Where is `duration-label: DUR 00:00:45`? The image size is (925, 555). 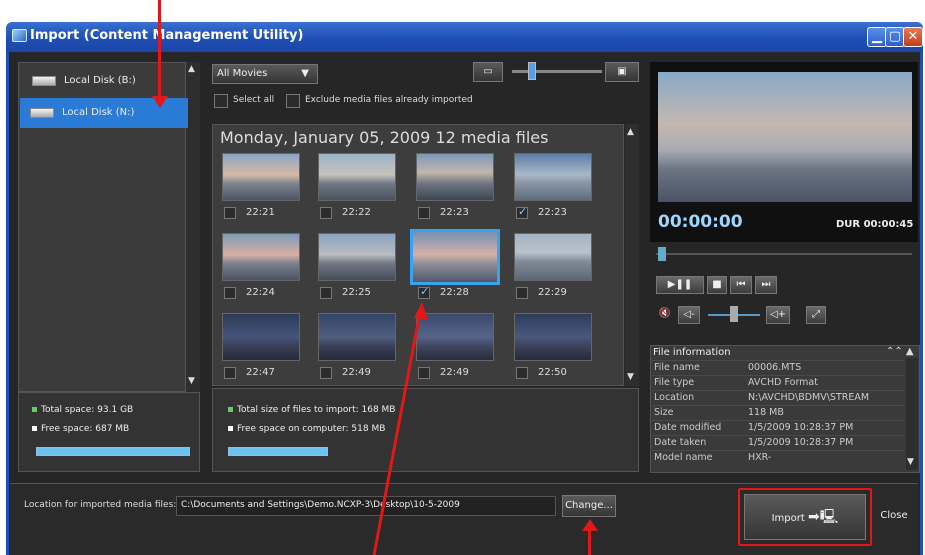 duration-label: DUR 00:00:45 is located at coordinates (875, 224).